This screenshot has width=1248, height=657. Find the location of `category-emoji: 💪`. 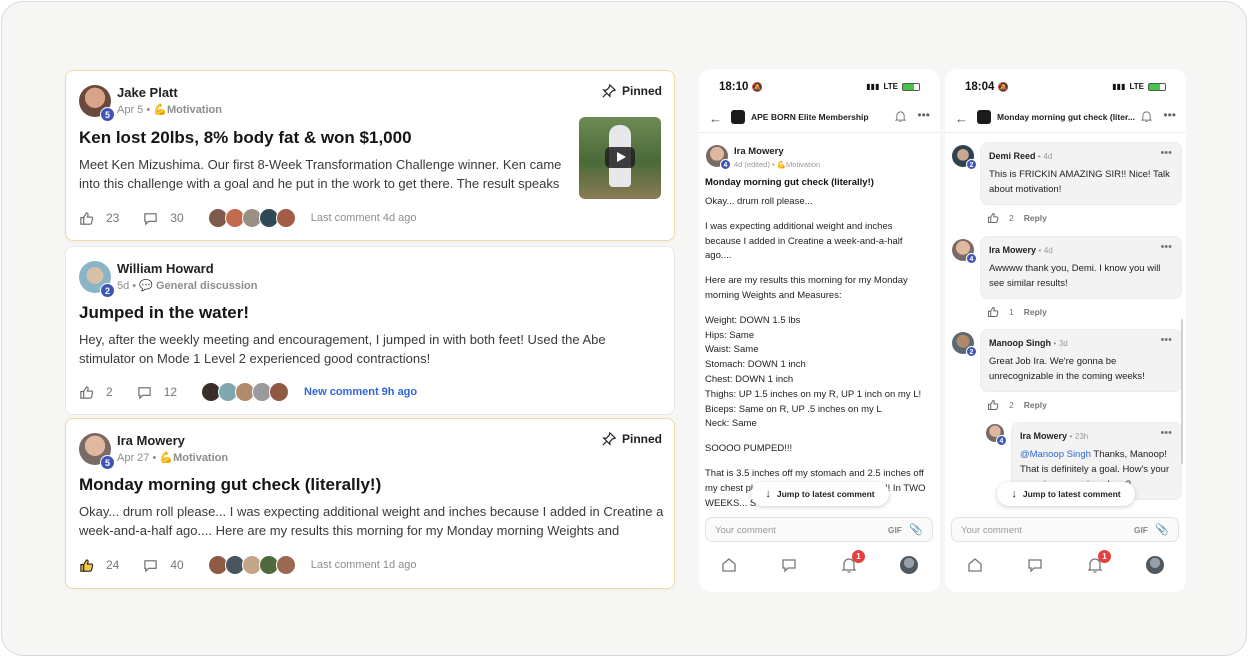

category-emoji: 💪 is located at coordinates (781, 164).